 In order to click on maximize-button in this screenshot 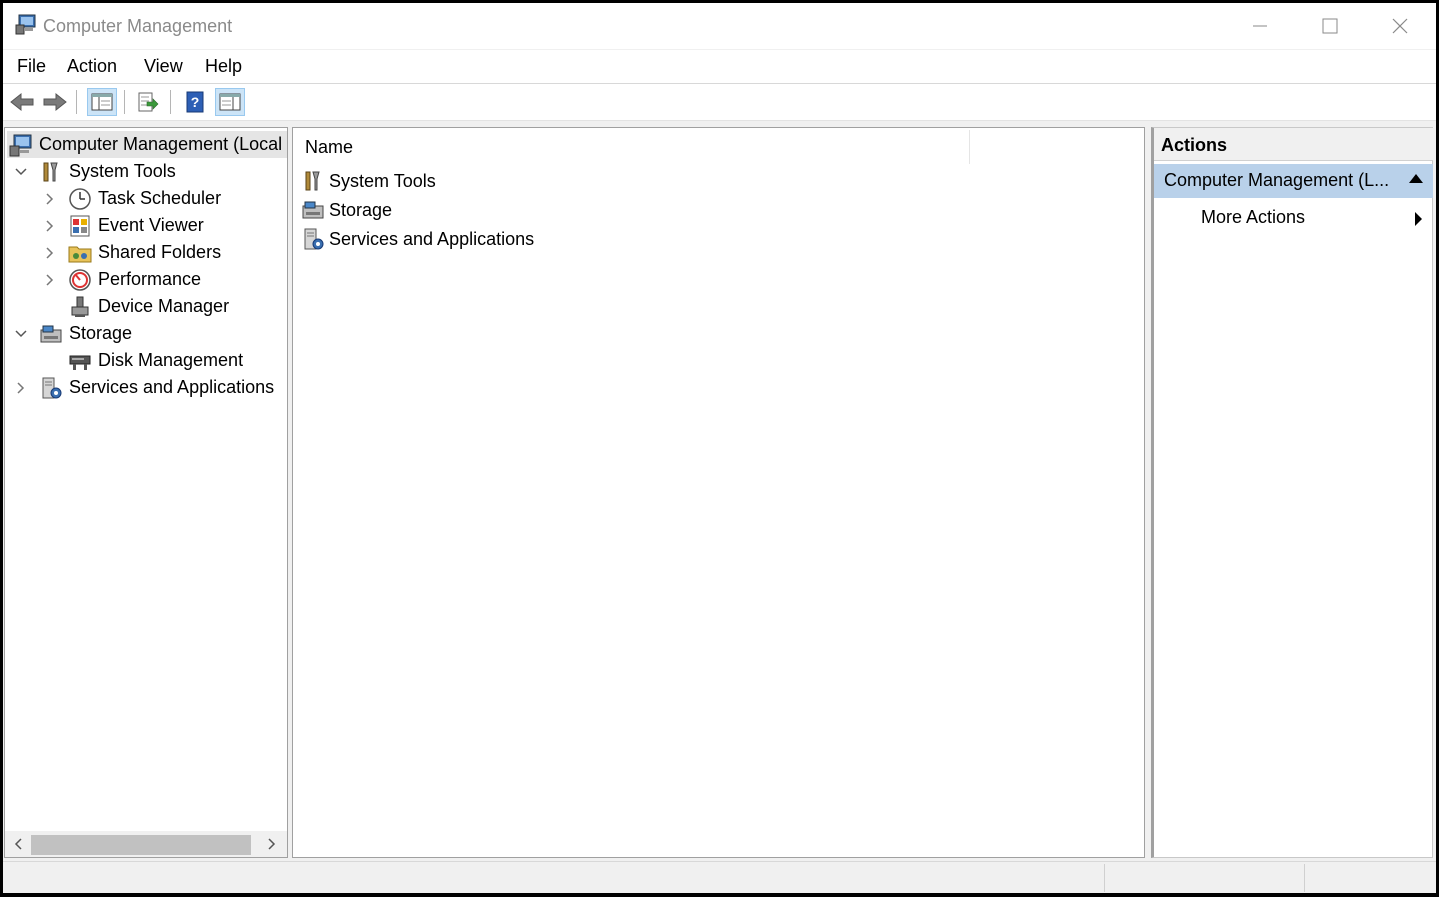, I will do `click(1330, 26)`.